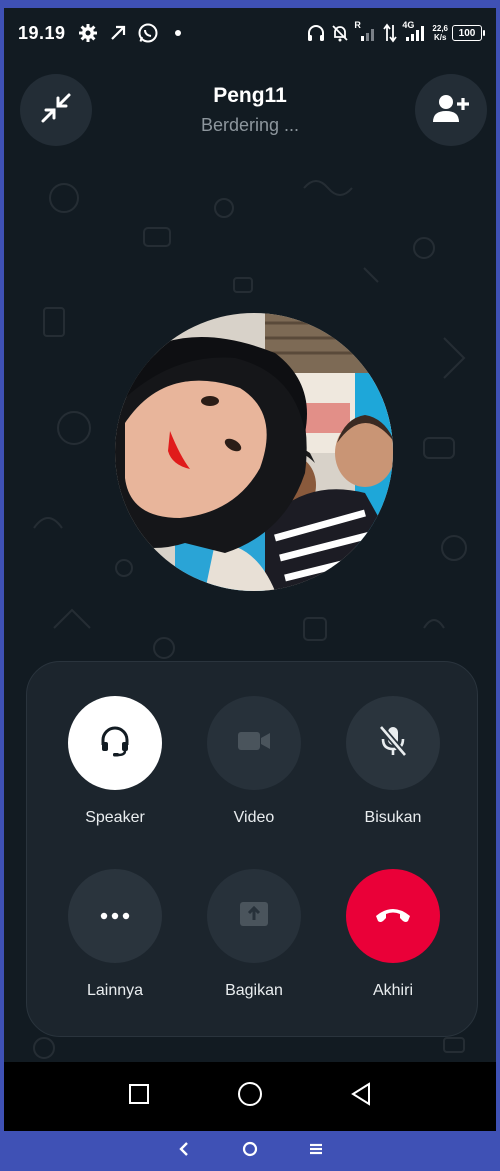 The height and width of the screenshot is (1171, 500). I want to click on emulator-nav-bar, so click(250, 1151).